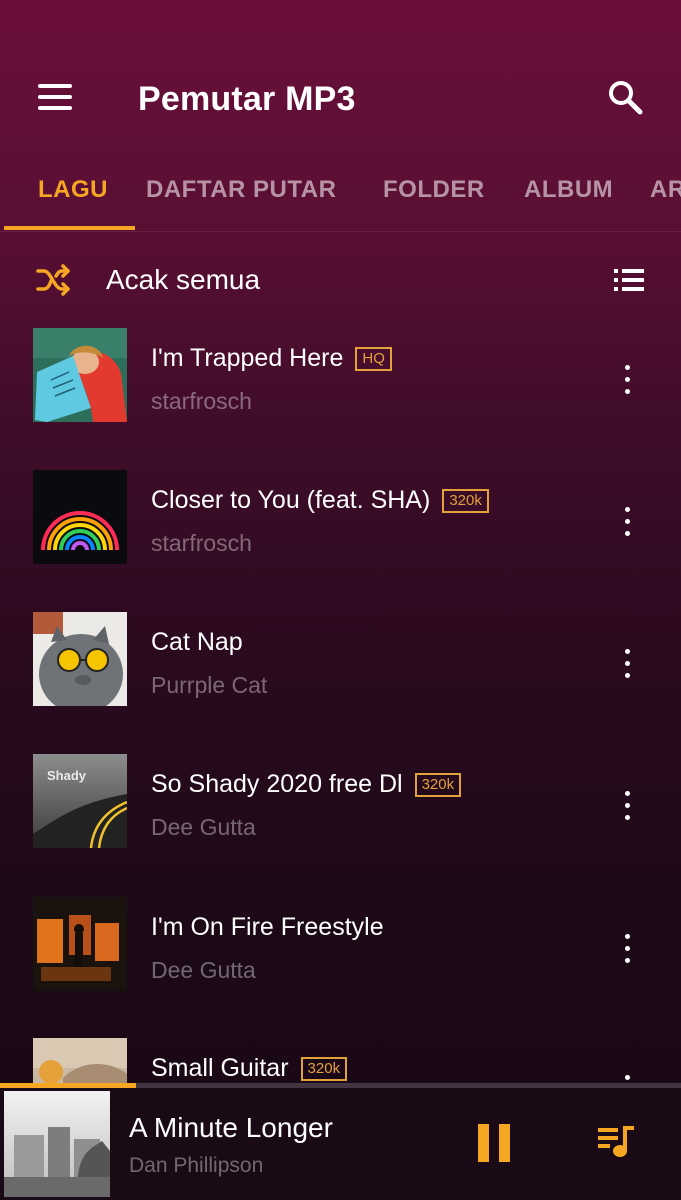  I want to click on song-title: Closer to You (feat. SHA) 320k, so click(320, 500).